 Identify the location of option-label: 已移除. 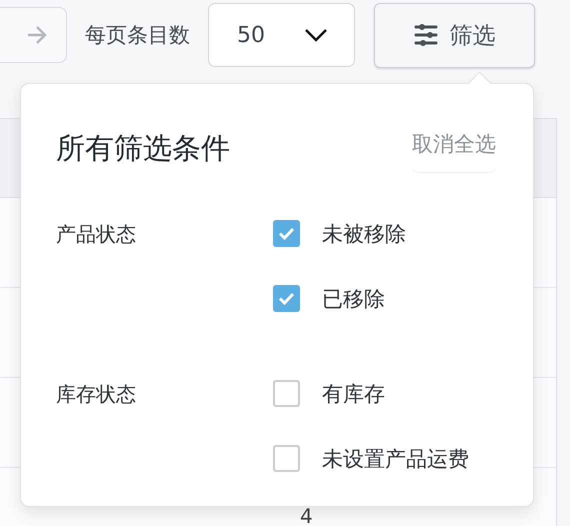
(353, 299).